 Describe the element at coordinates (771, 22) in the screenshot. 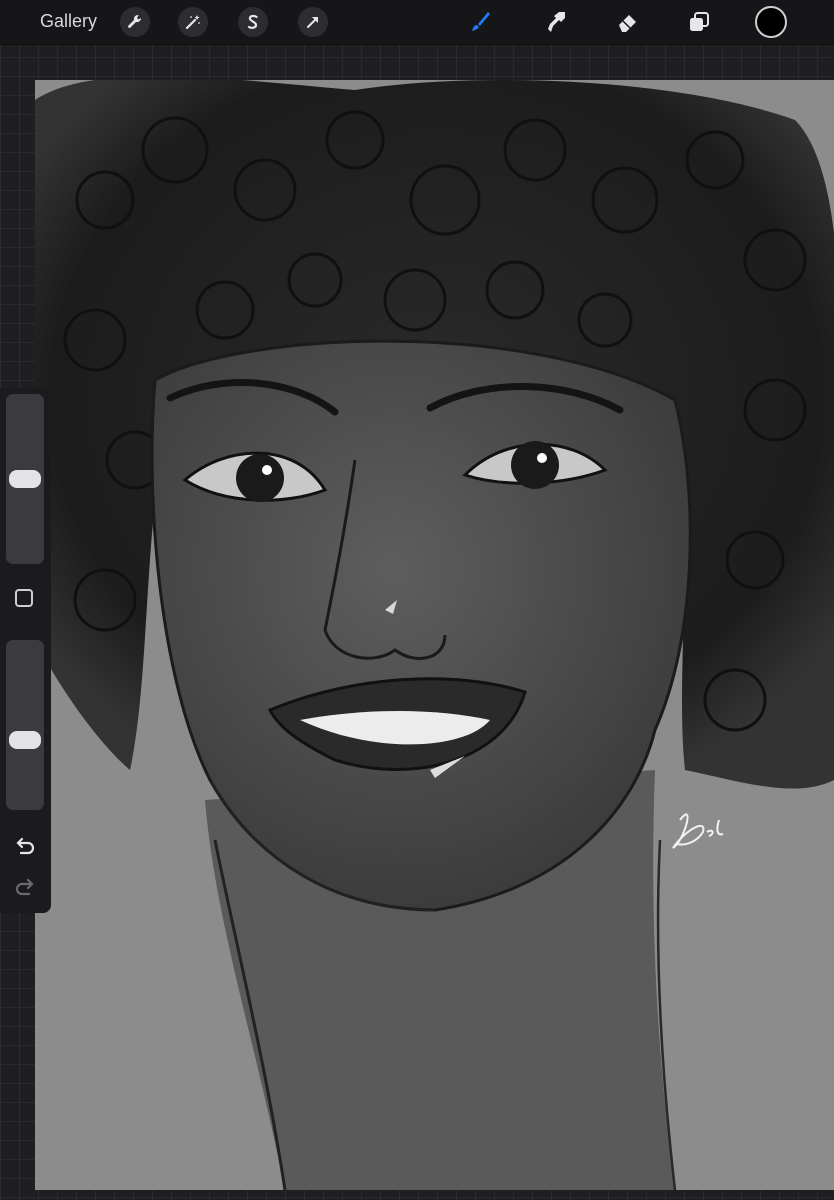

I see `color-swatch` at that location.